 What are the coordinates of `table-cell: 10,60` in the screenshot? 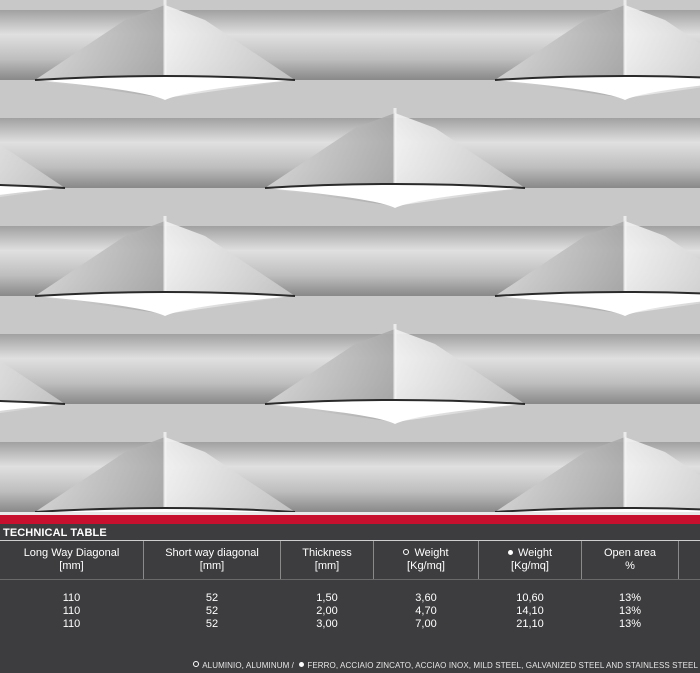 It's located at (530, 598).